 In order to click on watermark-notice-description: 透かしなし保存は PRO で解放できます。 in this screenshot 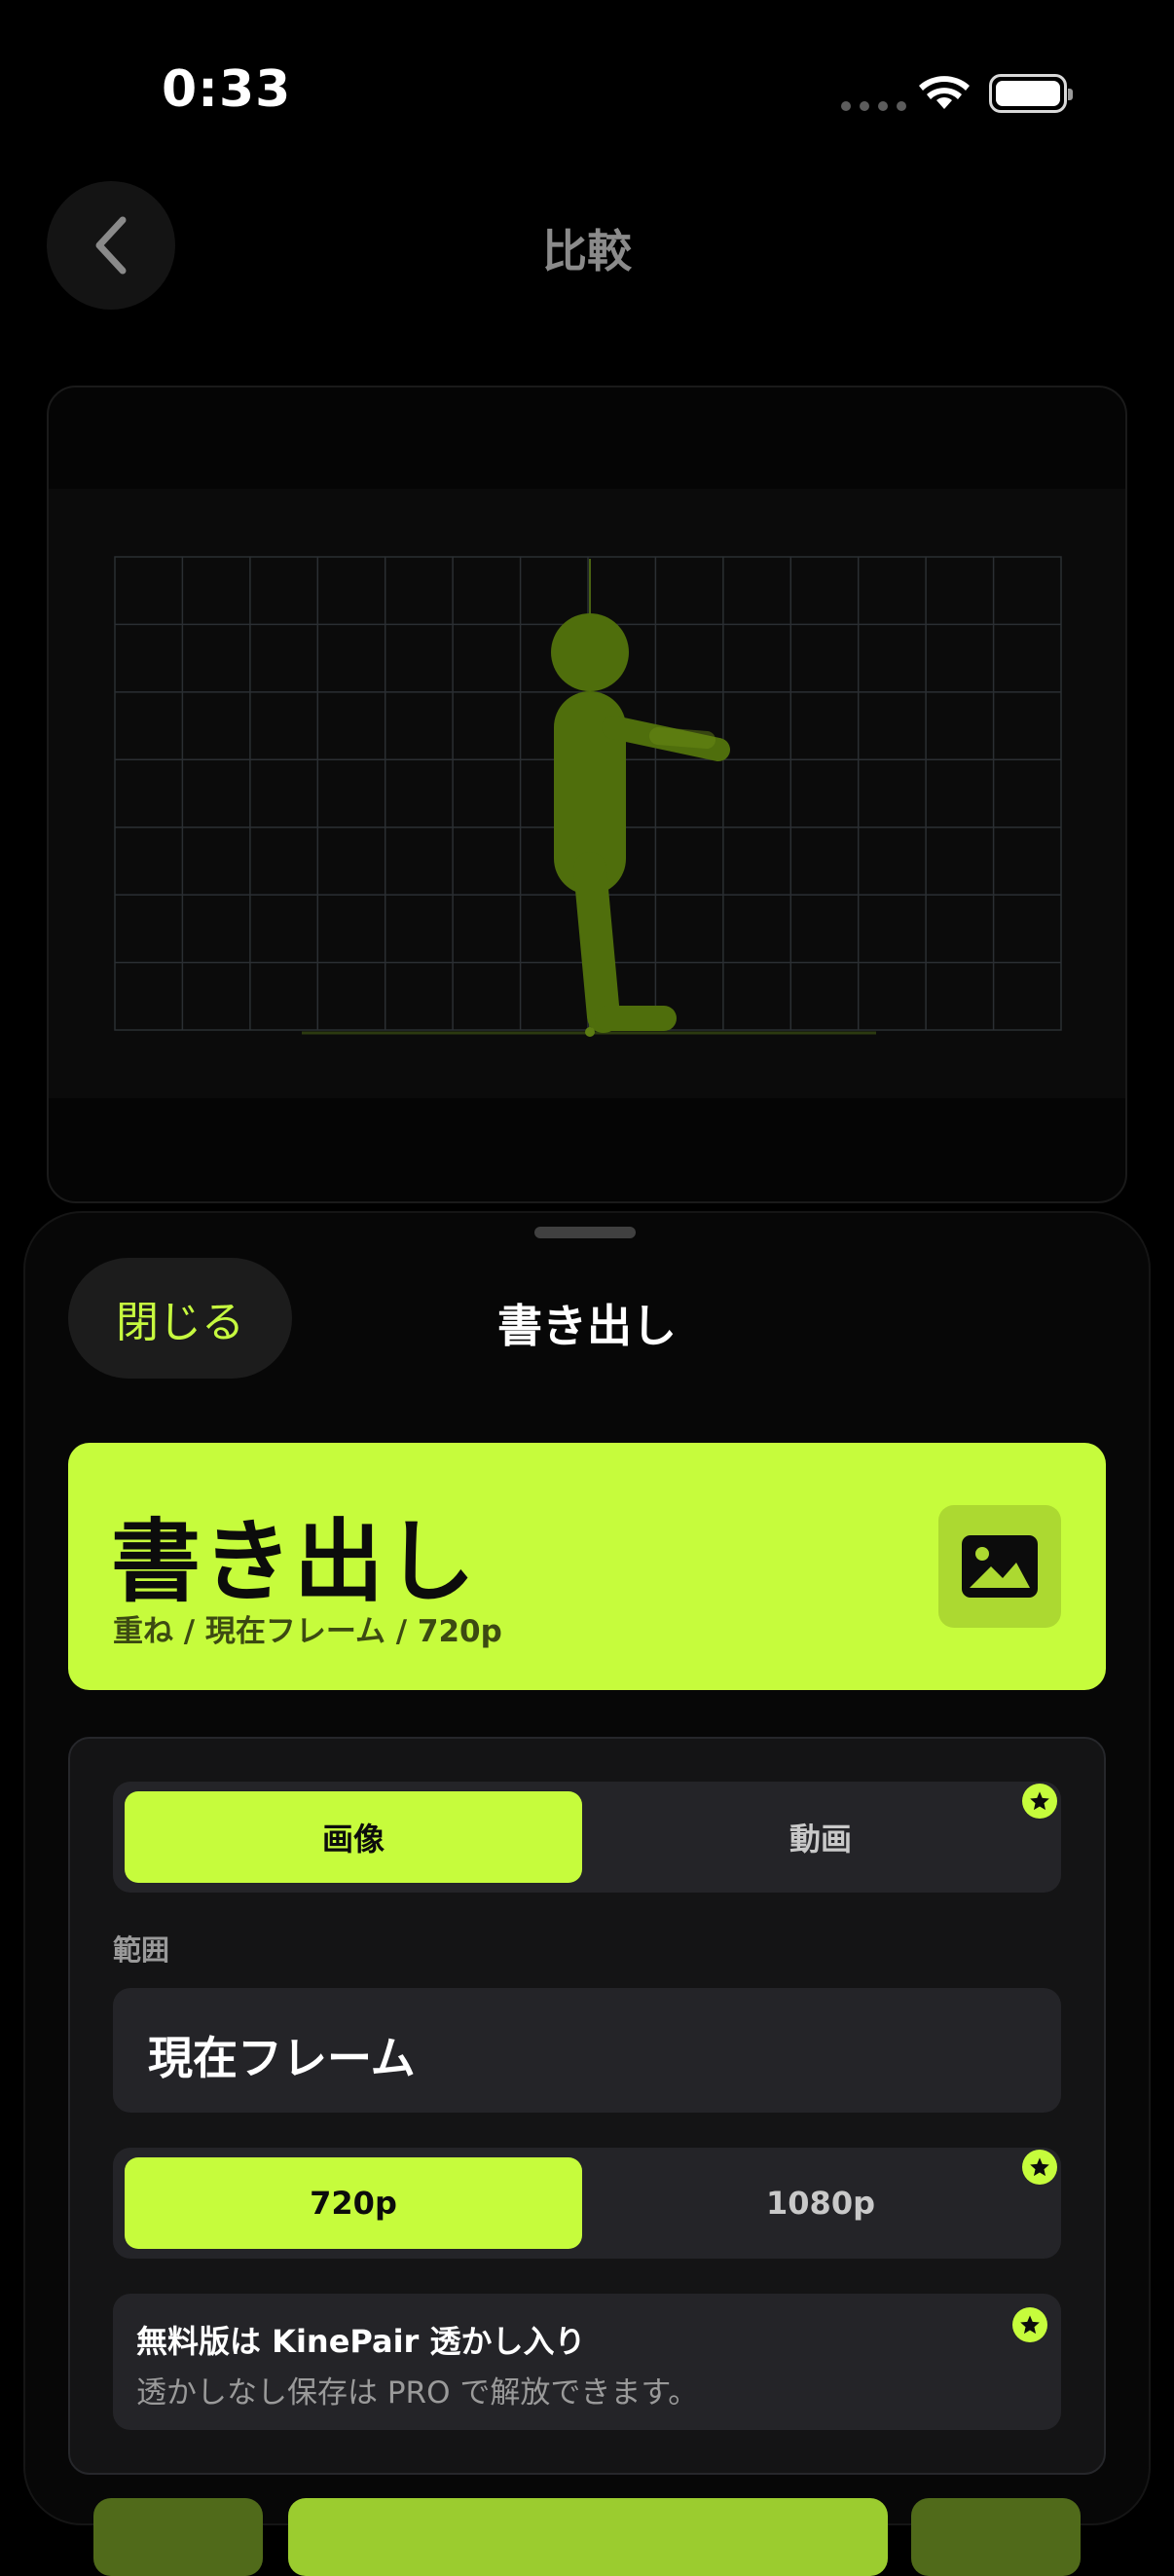, I will do `click(417, 2392)`.